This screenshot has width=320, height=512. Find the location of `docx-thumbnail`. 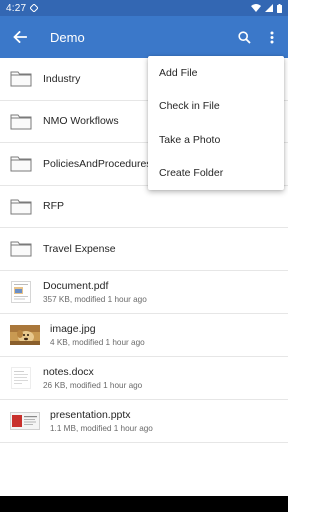

docx-thumbnail is located at coordinates (21, 377).